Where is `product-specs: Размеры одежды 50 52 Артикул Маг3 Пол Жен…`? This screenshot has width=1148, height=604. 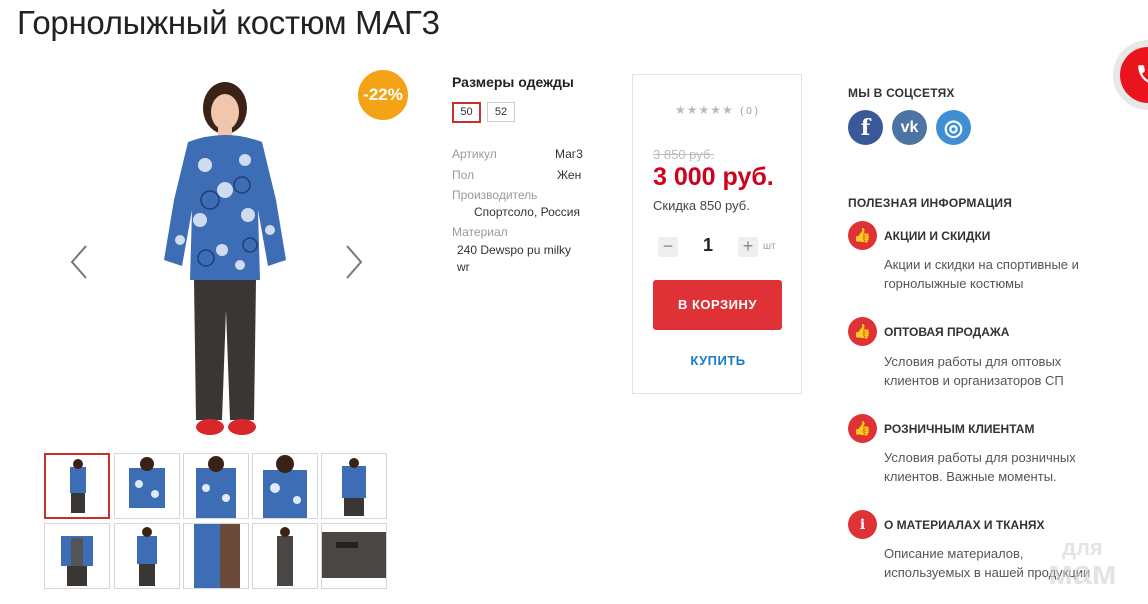 product-specs: Размеры одежды 50 52 Артикул Маг3 Пол Жен… is located at coordinates (537, 174).